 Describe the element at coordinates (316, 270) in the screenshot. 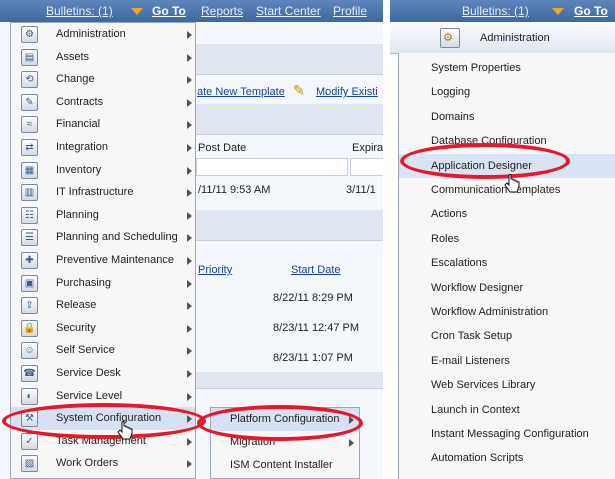

I see `start-date-header: Start Date` at that location.